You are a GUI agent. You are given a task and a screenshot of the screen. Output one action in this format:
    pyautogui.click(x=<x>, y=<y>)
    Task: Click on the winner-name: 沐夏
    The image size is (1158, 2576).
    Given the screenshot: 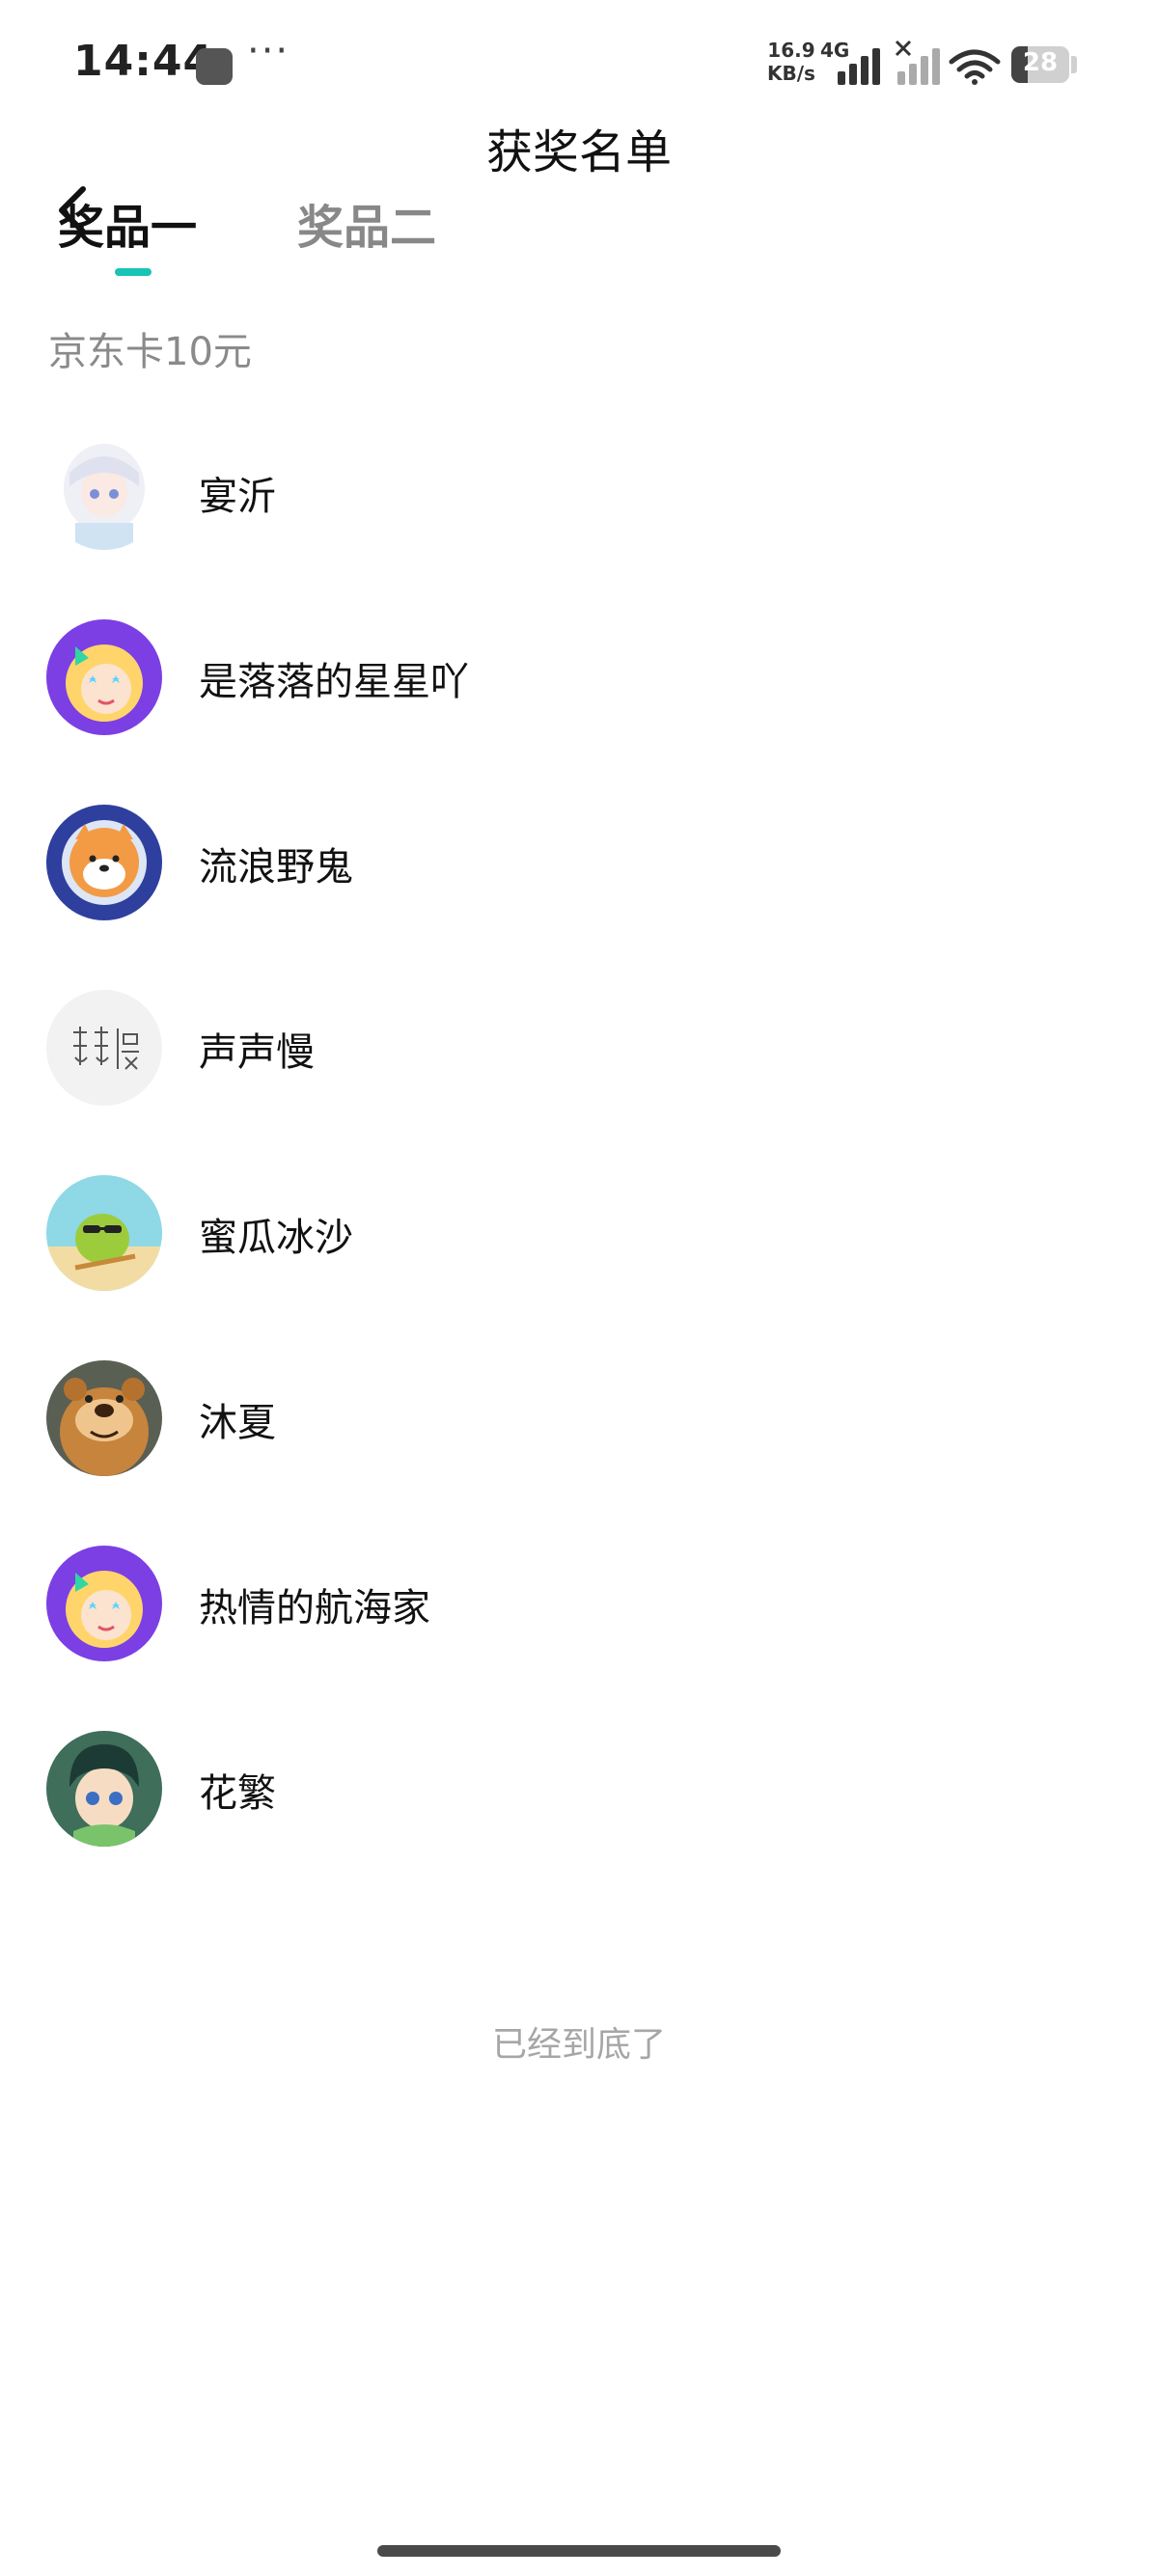 What is the action you would take?
    pyautogui.click(x=237, y=1423)
    